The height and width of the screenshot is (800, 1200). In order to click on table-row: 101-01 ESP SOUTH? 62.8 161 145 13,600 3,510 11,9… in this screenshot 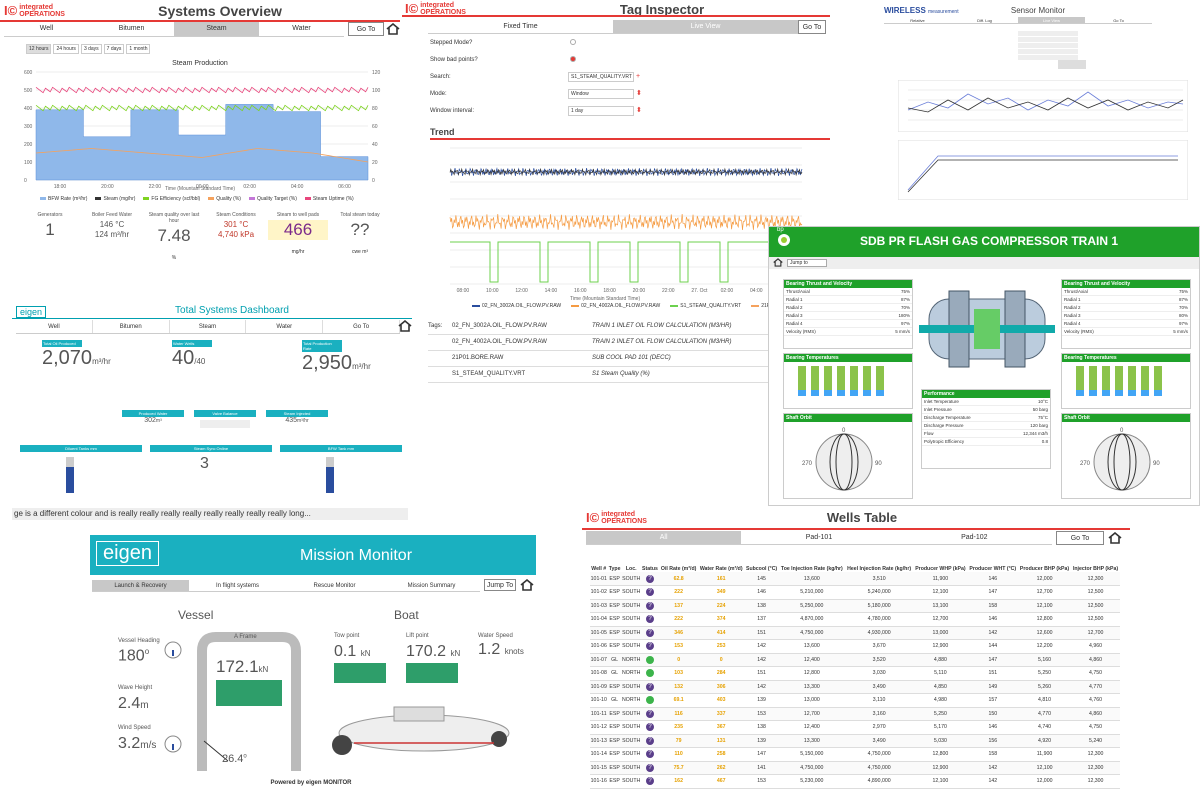, I will do `click(855, 579)`.